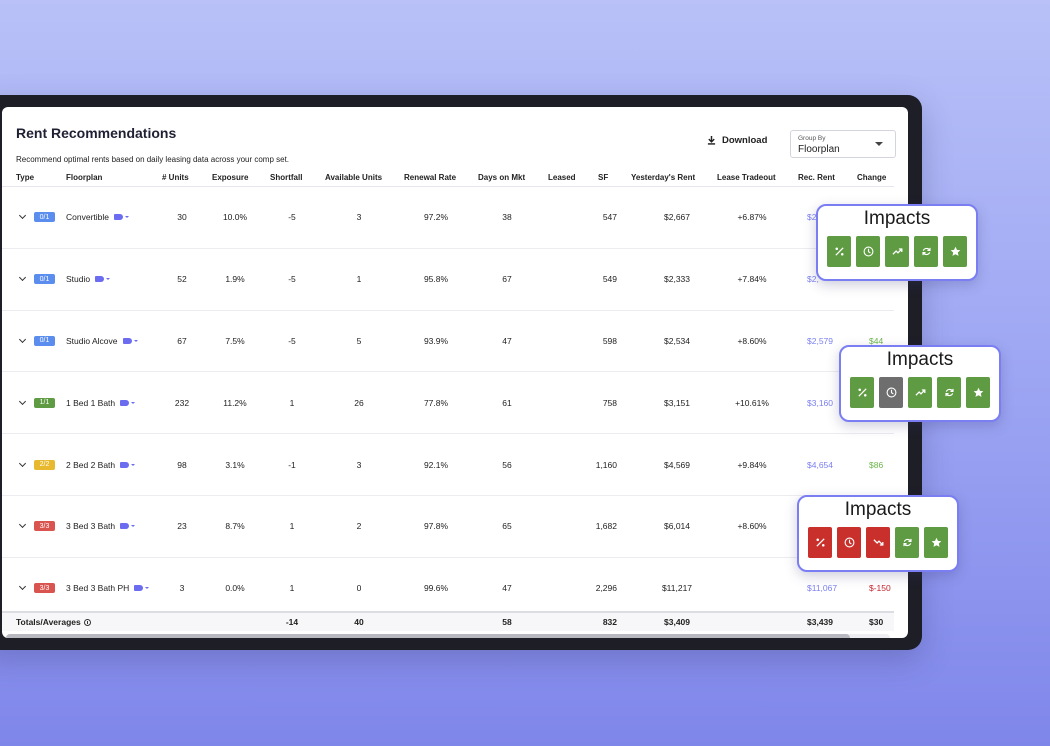  Describe the element at coordinates (91, 464) in the screenshot. I see `floorplan-name: 2 Bed 2 Bath` at that location.